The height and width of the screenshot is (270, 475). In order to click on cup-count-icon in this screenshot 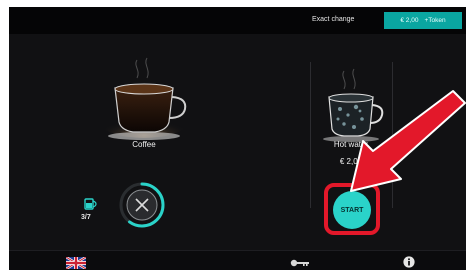, I will do `click(90, 204)`.